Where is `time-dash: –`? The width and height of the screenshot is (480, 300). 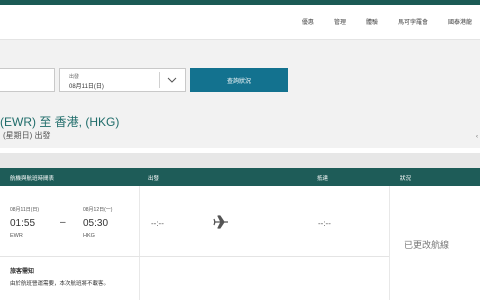
time-dash: – is located at coordinates (63, 222).